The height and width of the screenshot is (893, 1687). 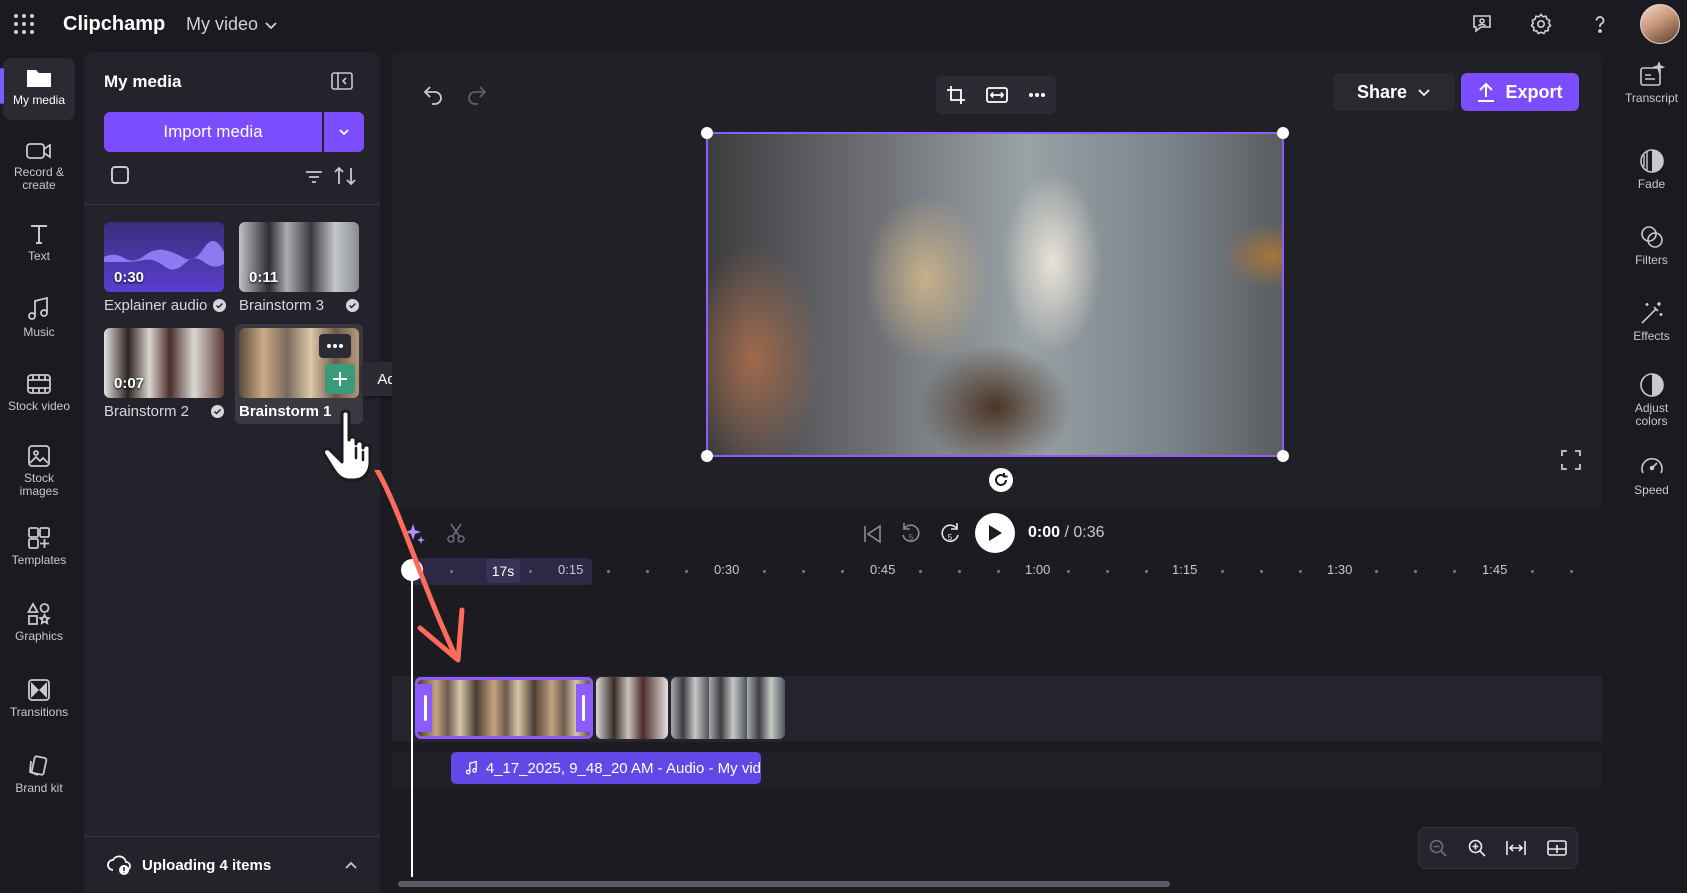 What do you see at coordinates (1651, 260) in the screenshot?
I see `rail-label: Filters` at bounding box center [1651, 260].